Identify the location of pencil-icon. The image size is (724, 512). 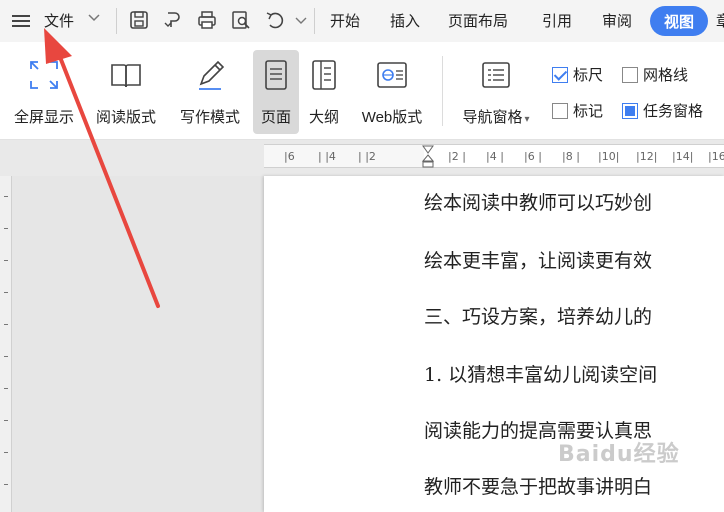
(210, 75).